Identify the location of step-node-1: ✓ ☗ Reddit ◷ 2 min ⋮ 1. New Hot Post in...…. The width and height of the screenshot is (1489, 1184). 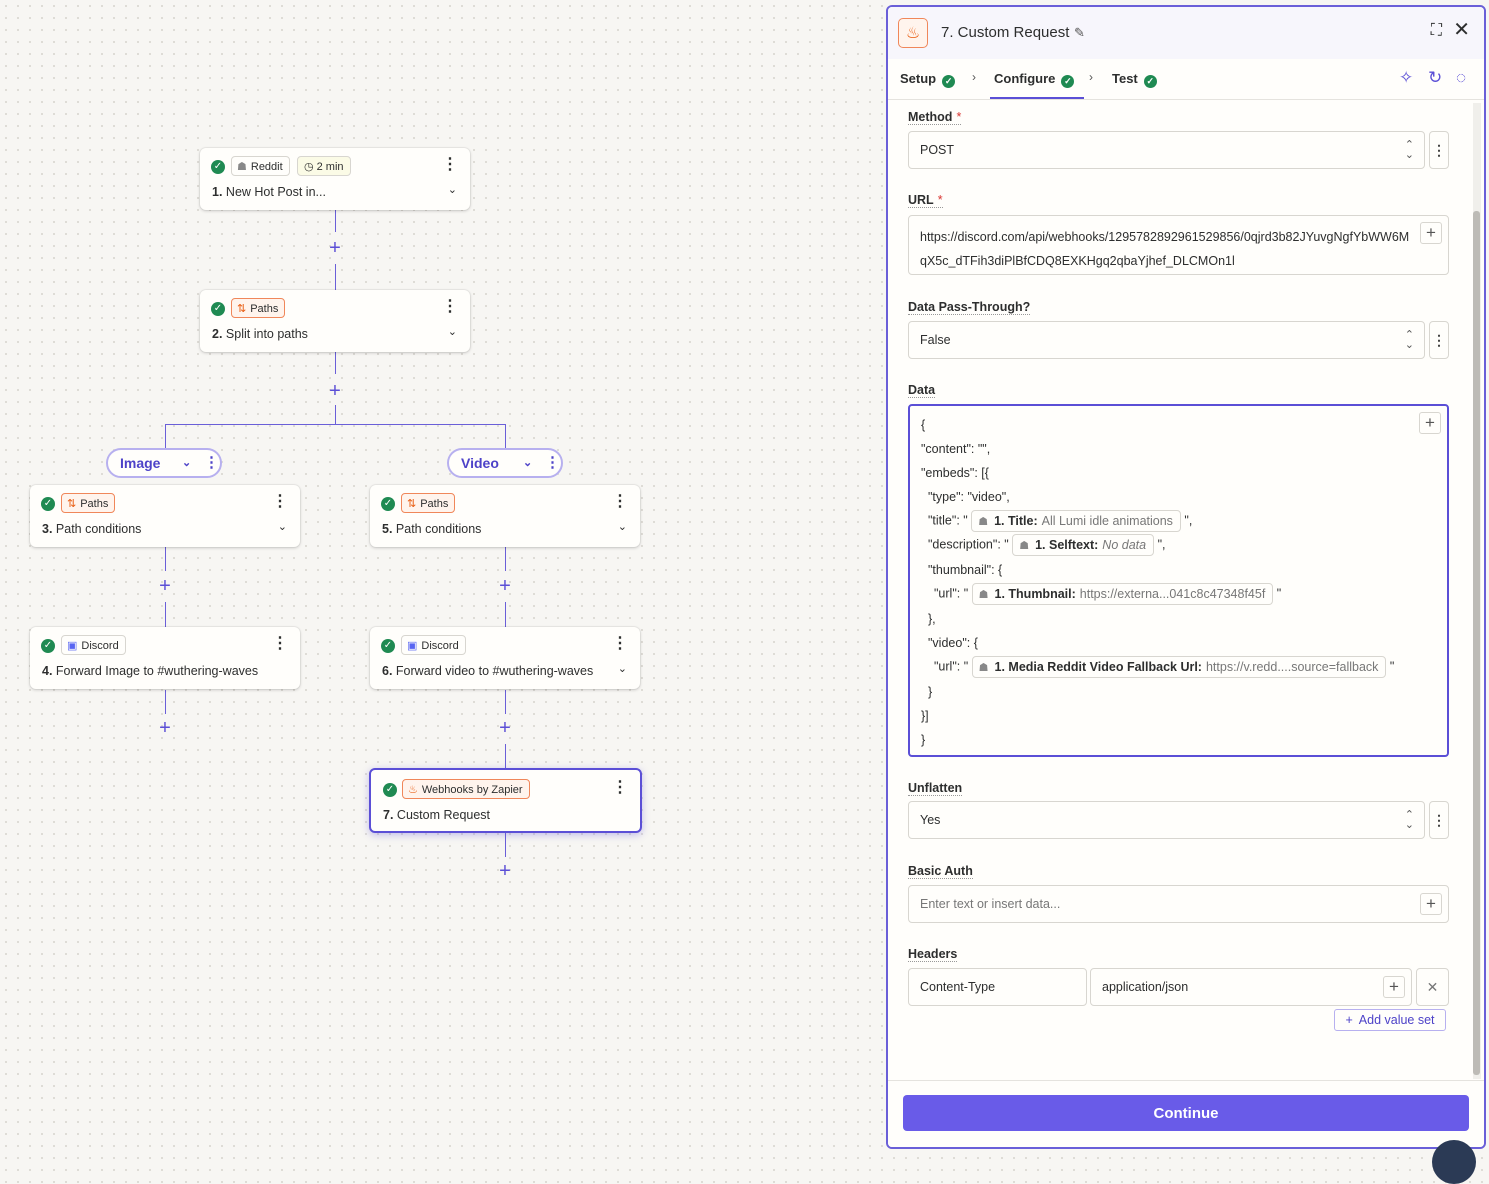
(335, 179).